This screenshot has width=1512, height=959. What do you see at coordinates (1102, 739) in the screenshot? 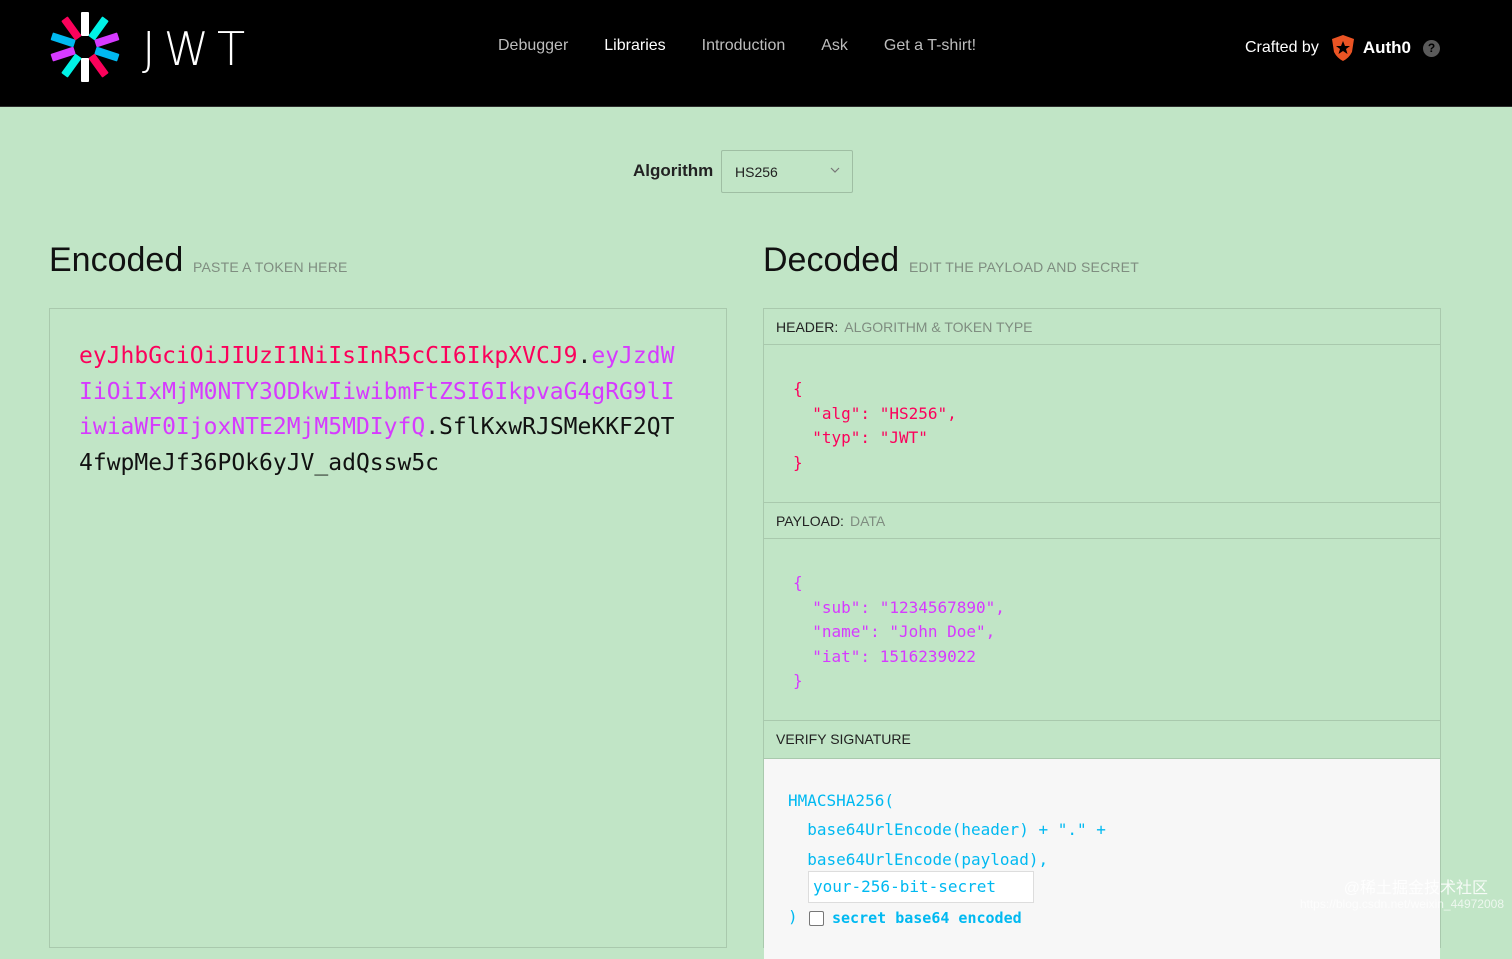
I see `verify-section-title: VERIFY SIGNATURE` at bounding box center [1102, 739].